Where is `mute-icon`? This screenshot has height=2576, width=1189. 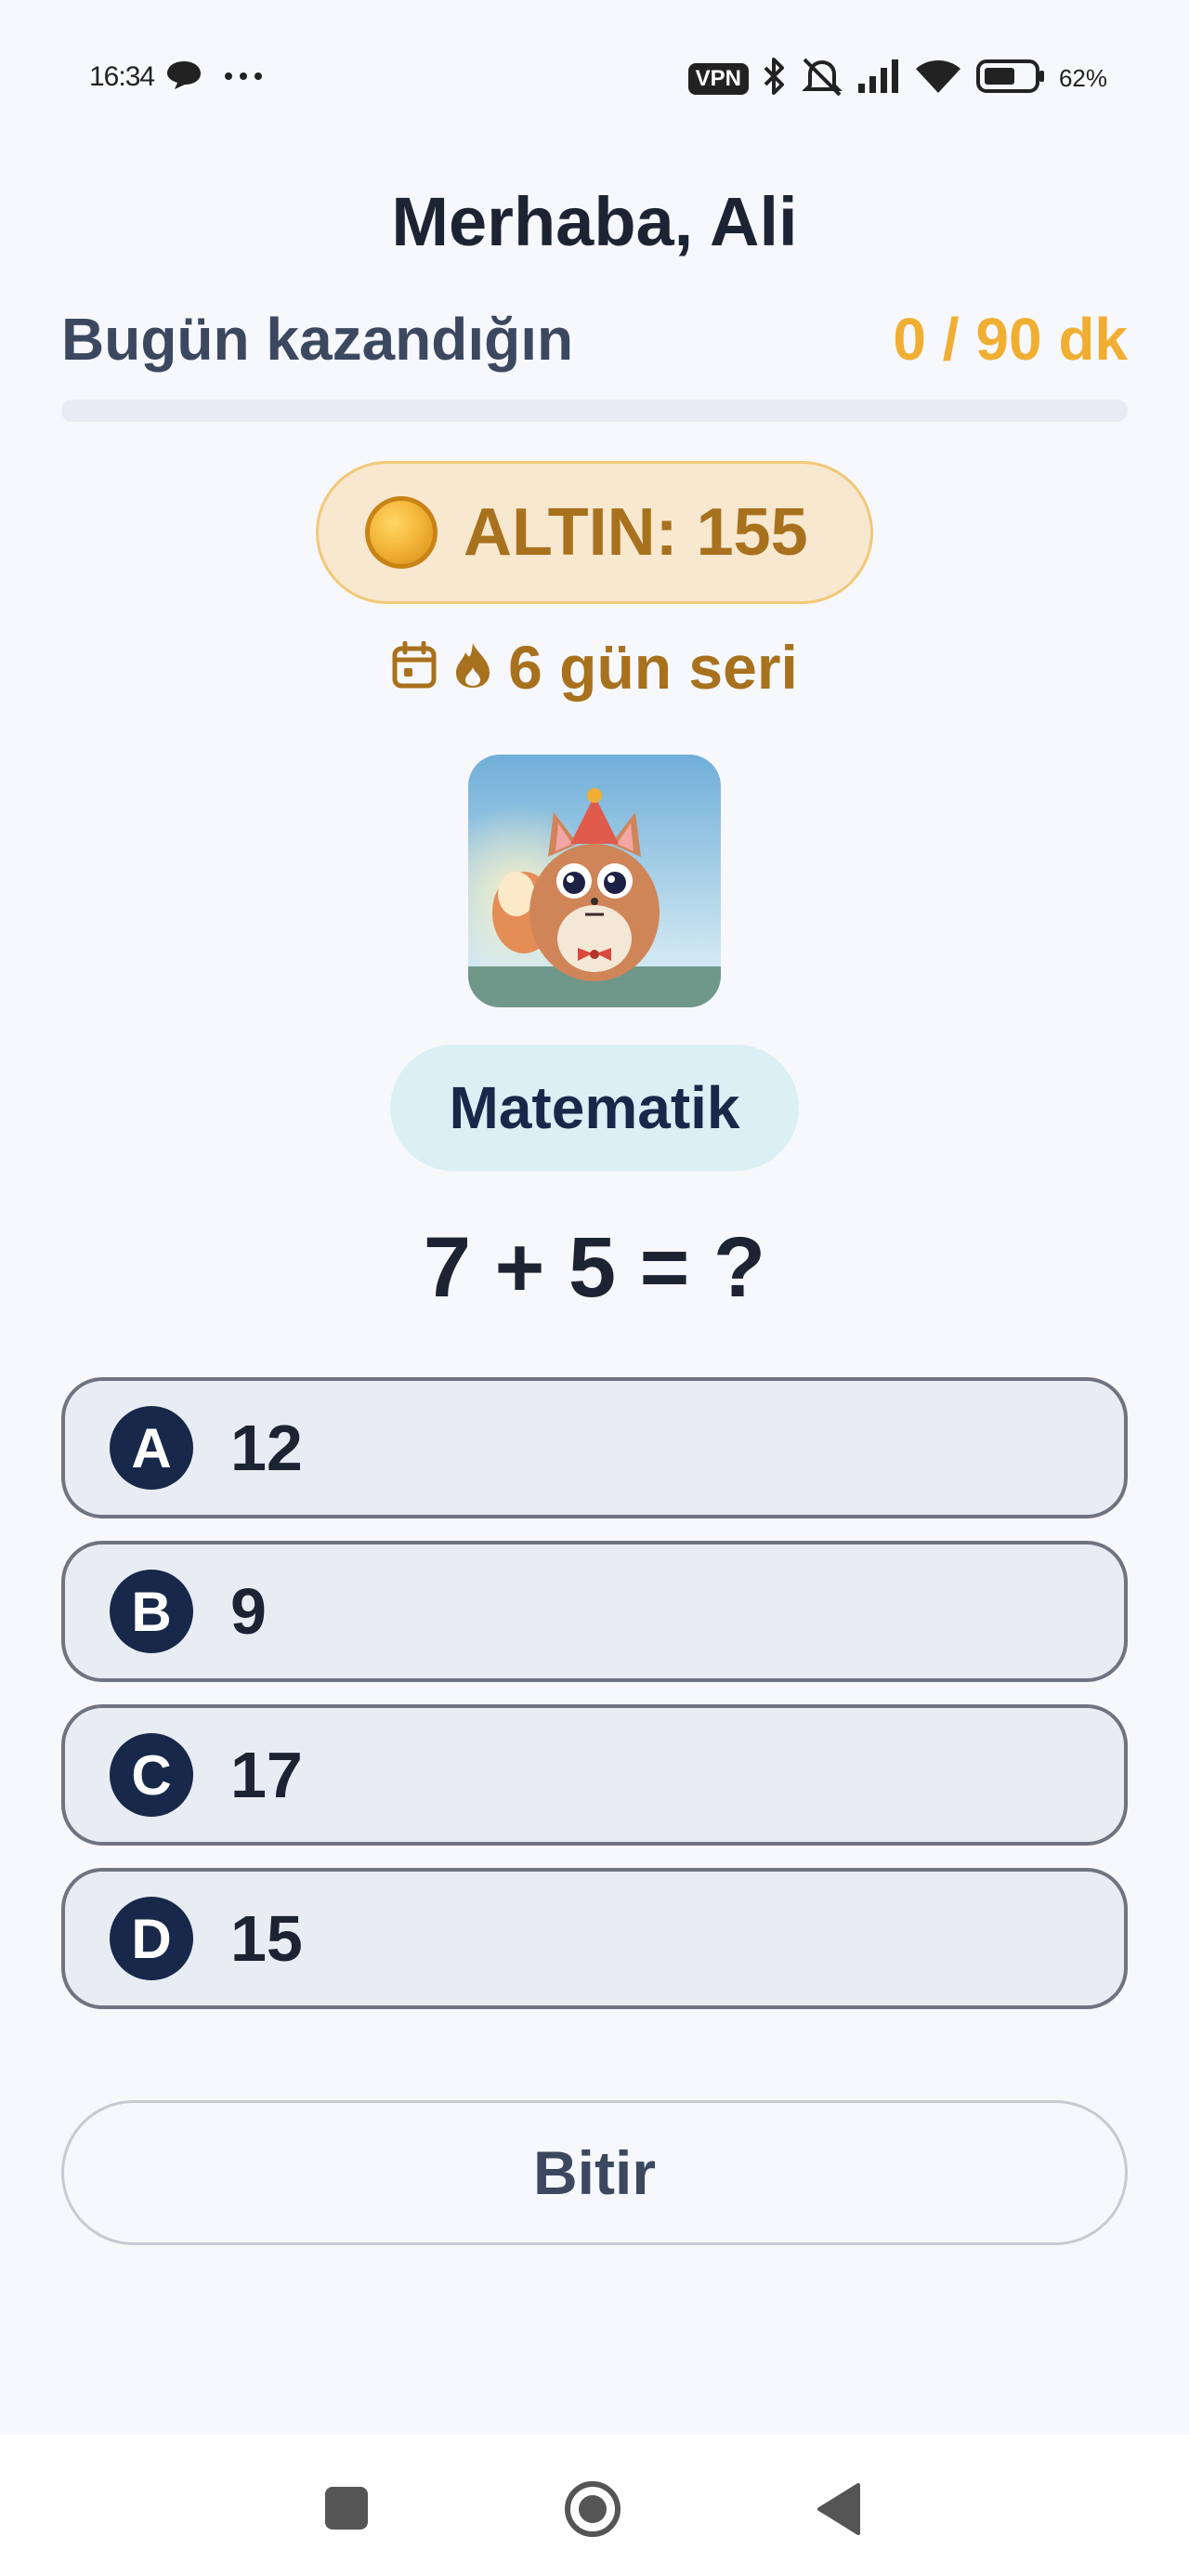 mute-icon is located at coordinates (822, 78).